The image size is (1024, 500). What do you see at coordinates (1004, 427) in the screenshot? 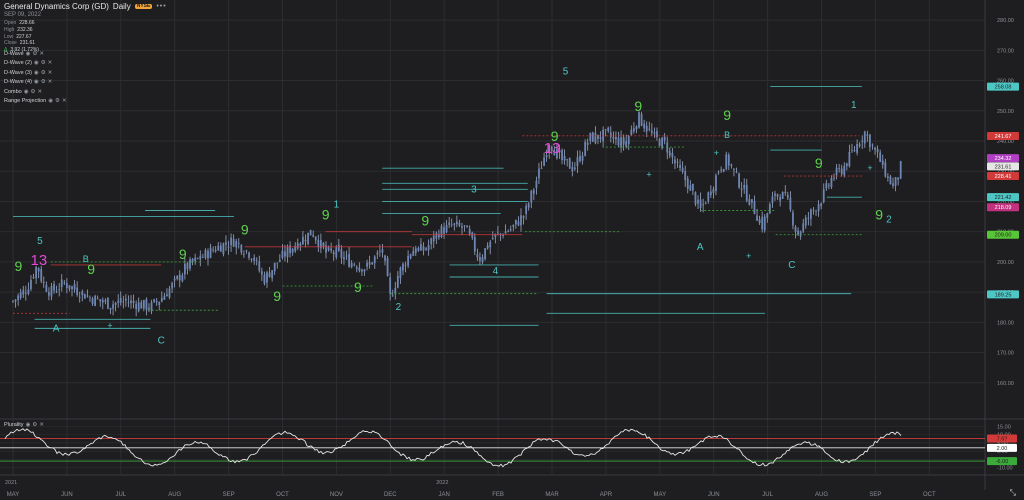
I see `osc-axis-tick: 15.00` at bounding box center [1004, 427].